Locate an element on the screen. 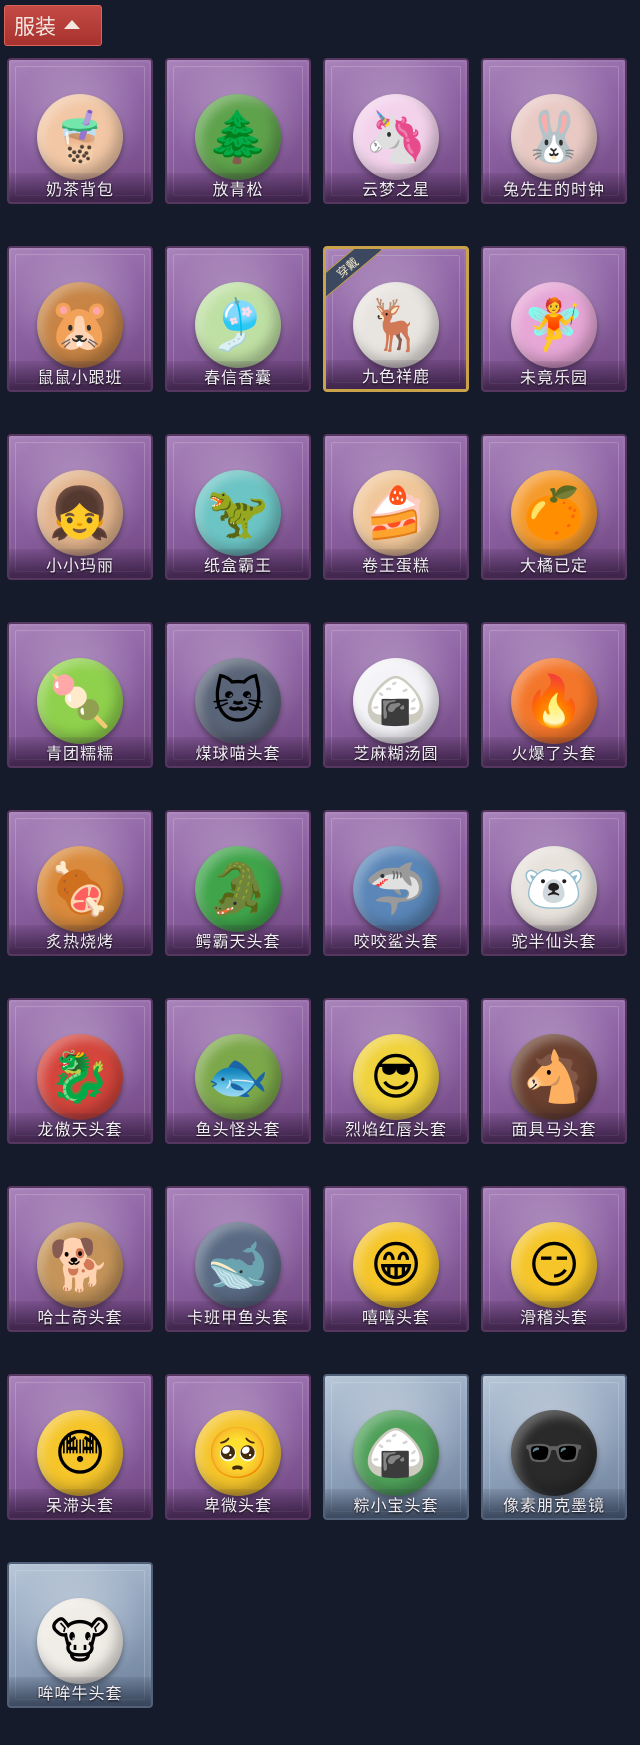 This screenshot has height=1745, width=640. outfit-item-label: 咬咬鲨头套 is located at coordinates (396, 939).